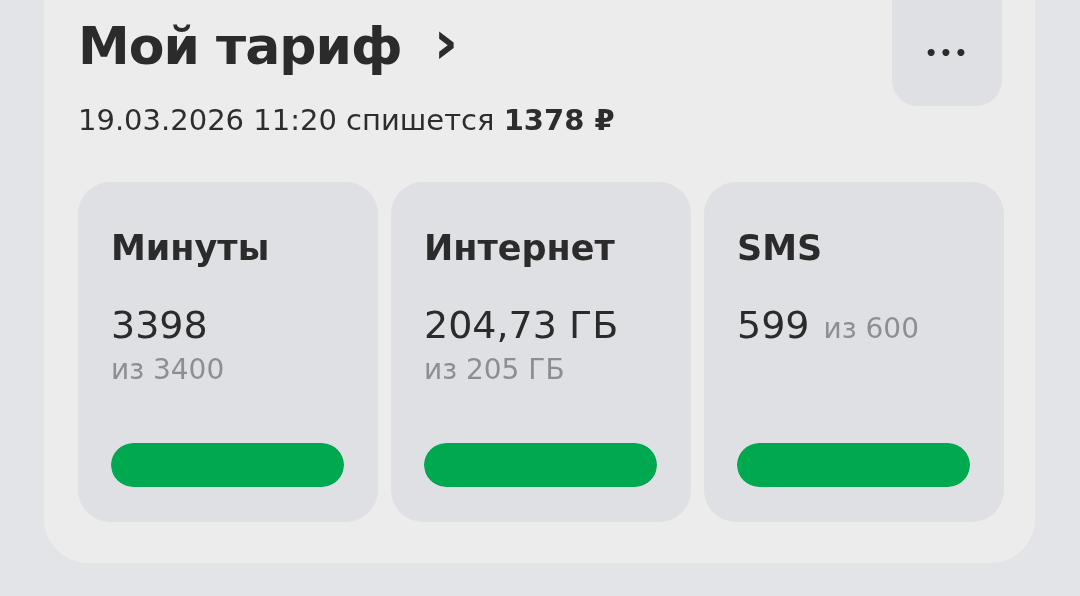 The image size is (1080, 596). What do you see at coordinates (520, 248) in the screenshot?
I see `counter-title: Интернет` at bounding box center [520, 248].